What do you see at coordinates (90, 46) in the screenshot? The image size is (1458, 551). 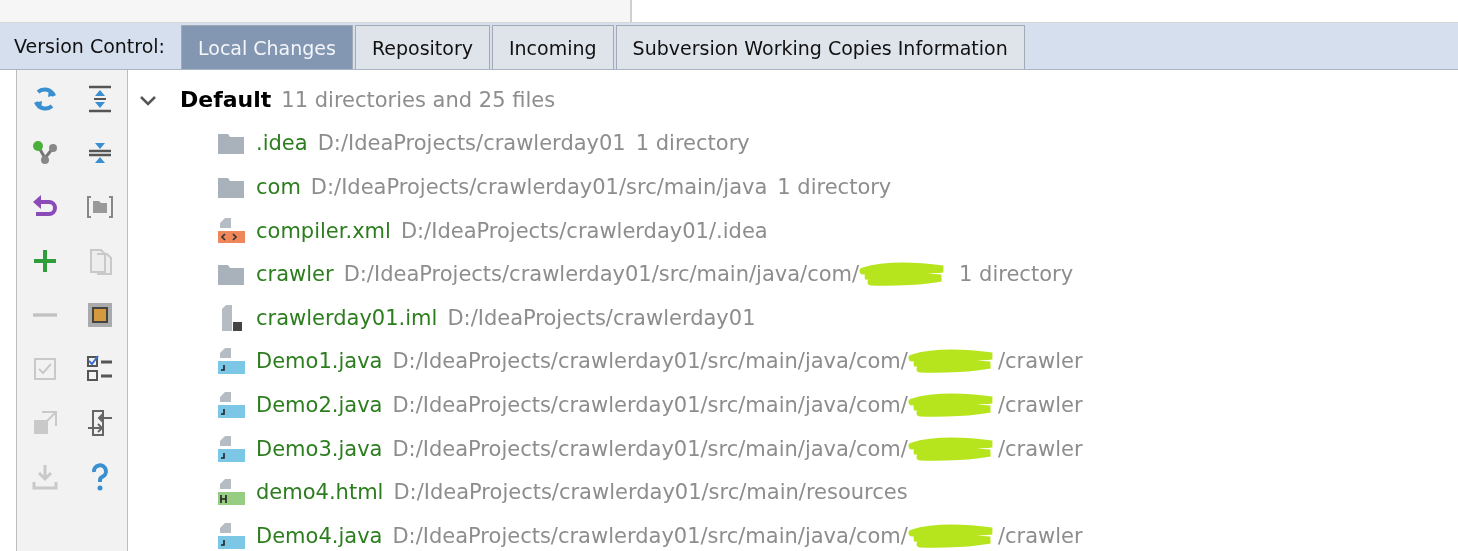 I see `tab-bar-label: Version Control:` at bounding box center [90, 46].